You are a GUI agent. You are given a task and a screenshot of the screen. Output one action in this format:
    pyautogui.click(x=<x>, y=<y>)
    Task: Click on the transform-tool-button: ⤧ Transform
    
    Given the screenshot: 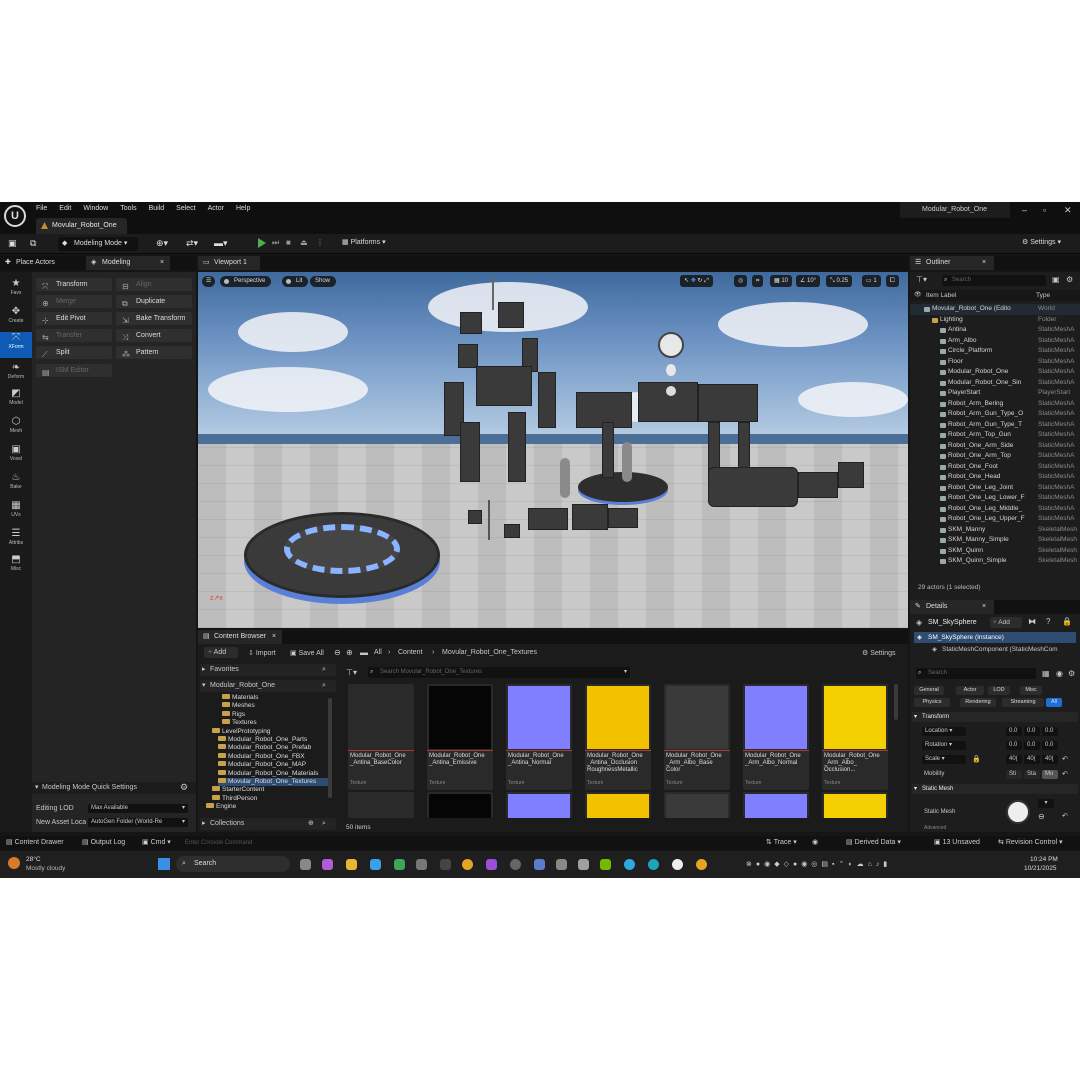 What is the action you would take?
    pyautogui.click(x=74, y=284)
    